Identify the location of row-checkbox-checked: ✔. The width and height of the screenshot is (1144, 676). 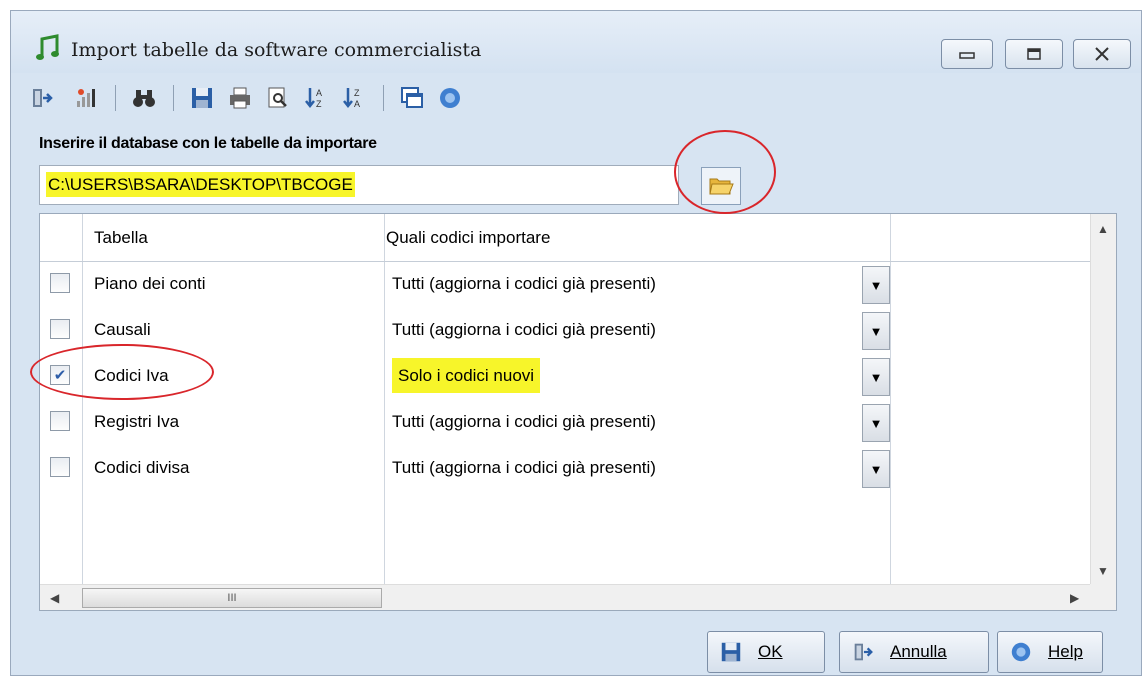
(60, 375).